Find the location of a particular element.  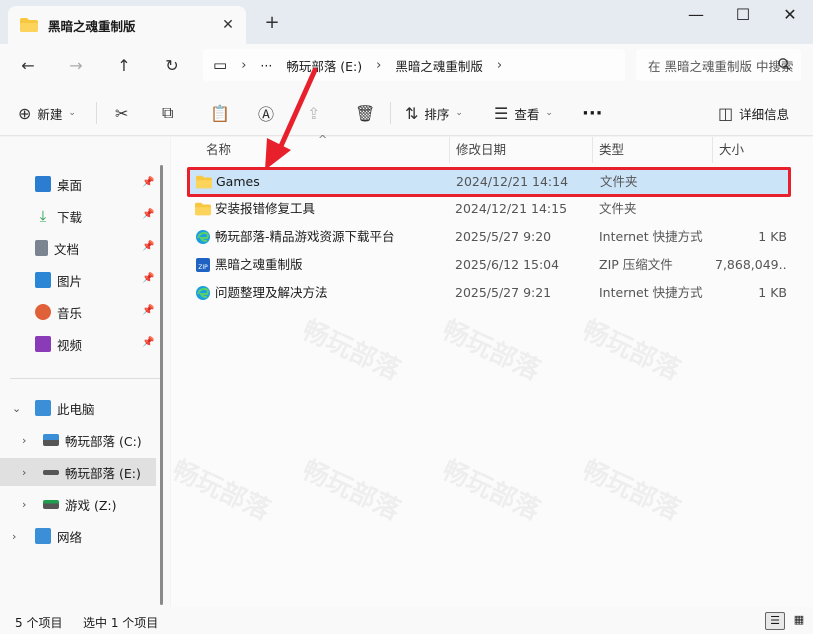

view-button: ☰ 查看 ⌄ is located at coordinates (523, 113).